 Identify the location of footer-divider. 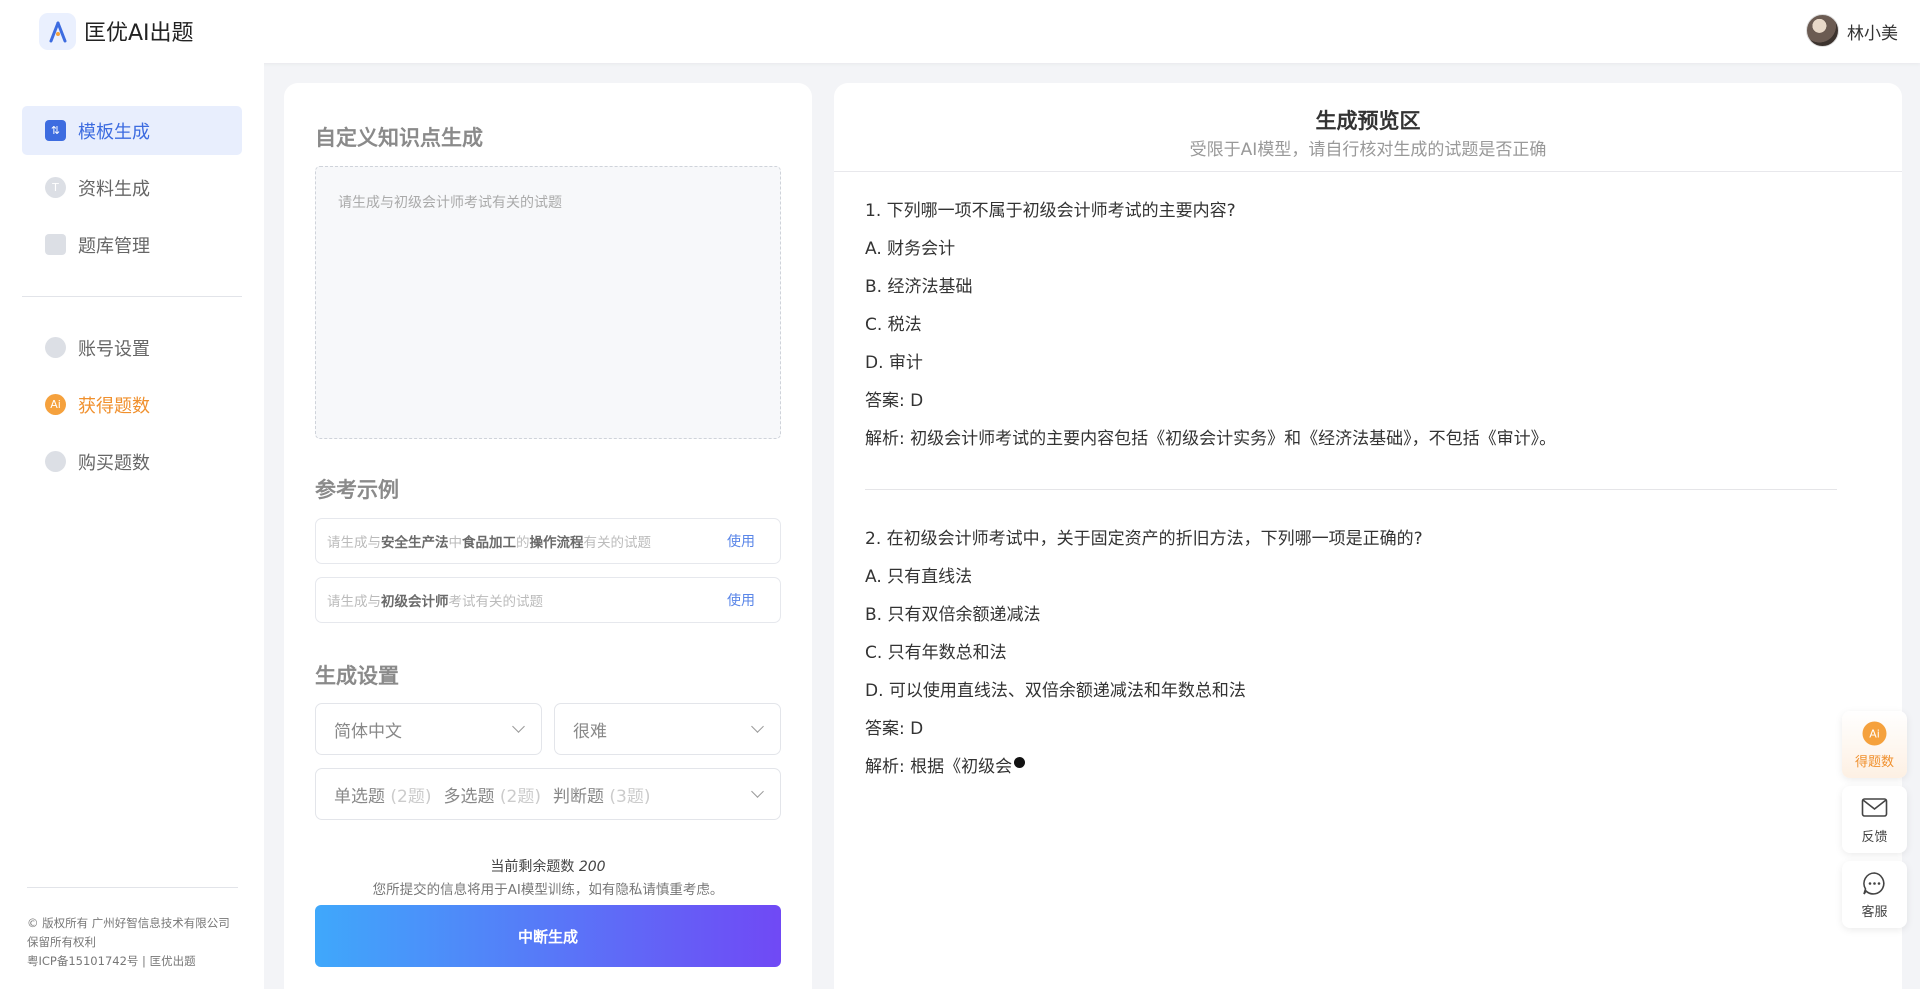
(132, 887).